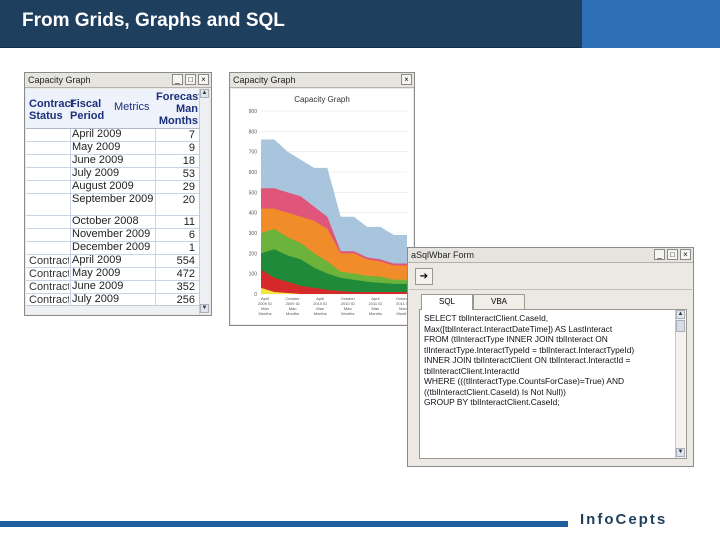 This screenshot has width=720, height=540. I want to click on sql-toolbar: ➔, so click(550, 277).